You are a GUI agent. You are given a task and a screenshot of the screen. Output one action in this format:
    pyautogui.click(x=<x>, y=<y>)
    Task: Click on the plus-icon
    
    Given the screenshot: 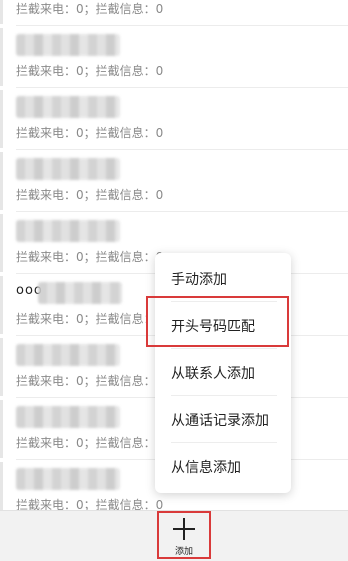 What is the action you would take?
    pyautogui.click(x=184, y=528)
    